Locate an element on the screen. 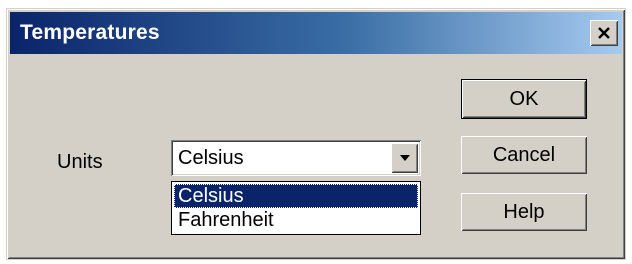 The width and height of the screenshot is (632, 264). units-dropdown-list: Celsius Fahrenheit is located at coordinates (296, 208).